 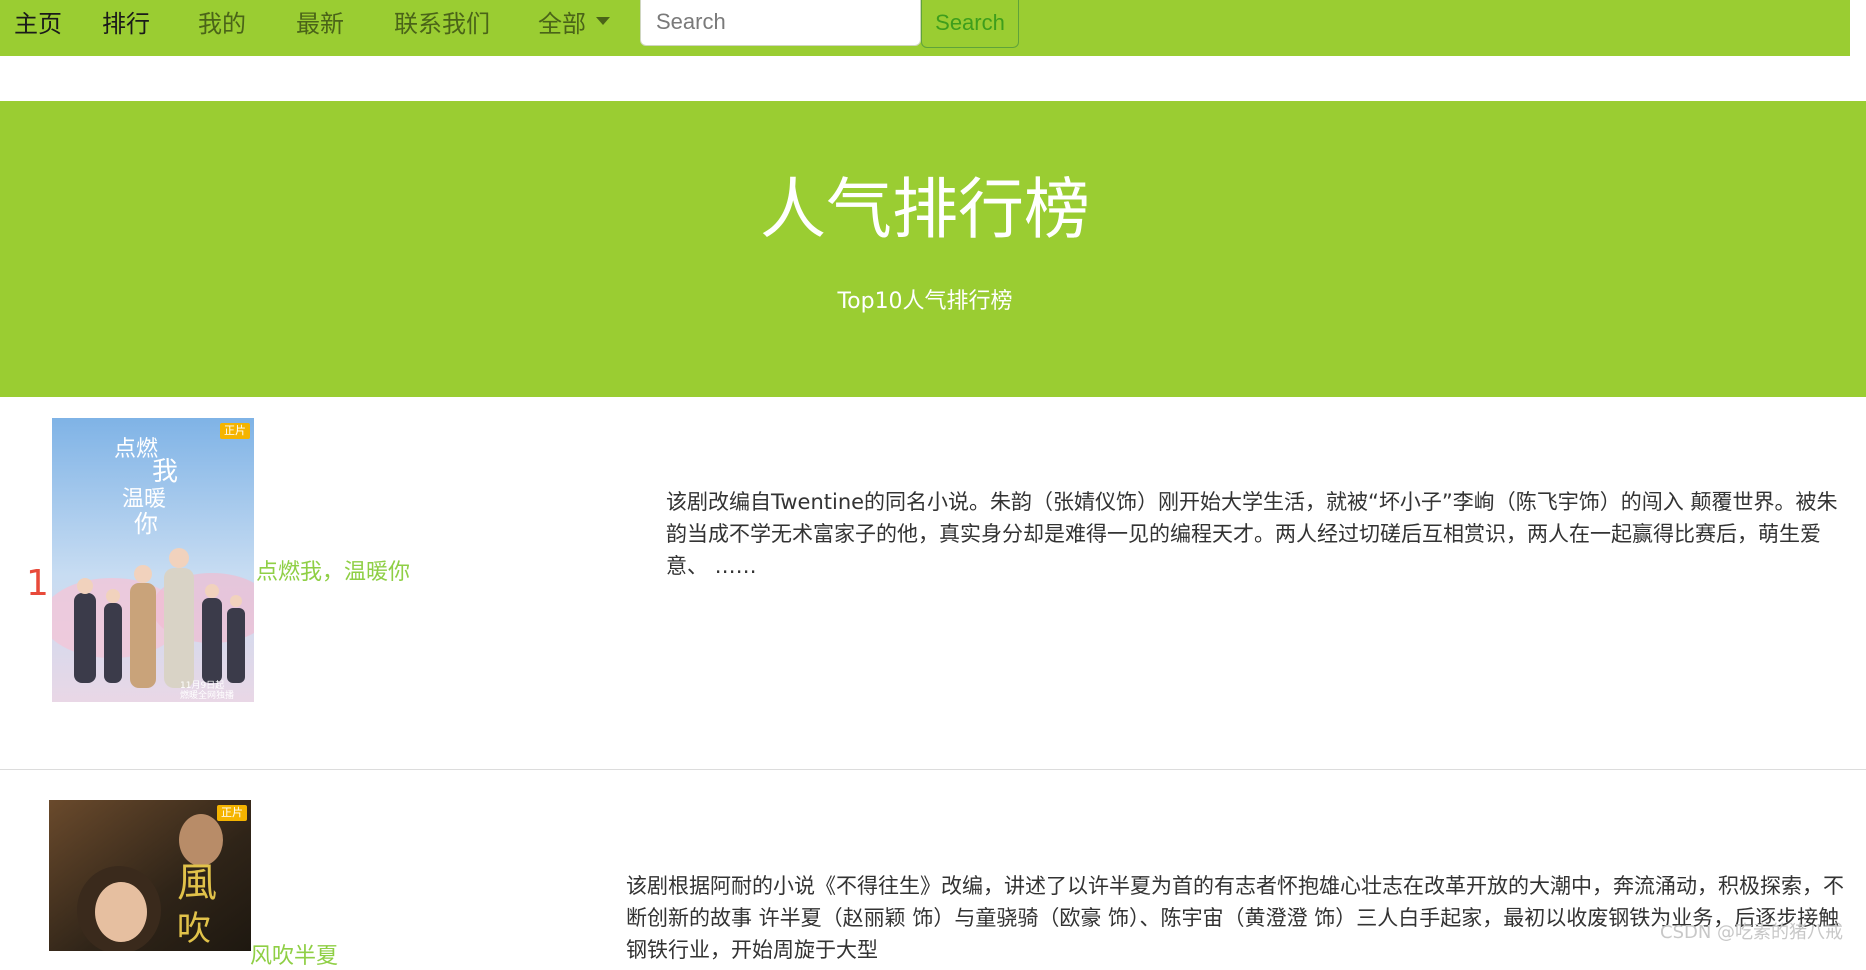 What do you see at coordinates (925, 209) in the screenshot?
I see `page-title: 人气排行榜` at bounding box center [925, 209].